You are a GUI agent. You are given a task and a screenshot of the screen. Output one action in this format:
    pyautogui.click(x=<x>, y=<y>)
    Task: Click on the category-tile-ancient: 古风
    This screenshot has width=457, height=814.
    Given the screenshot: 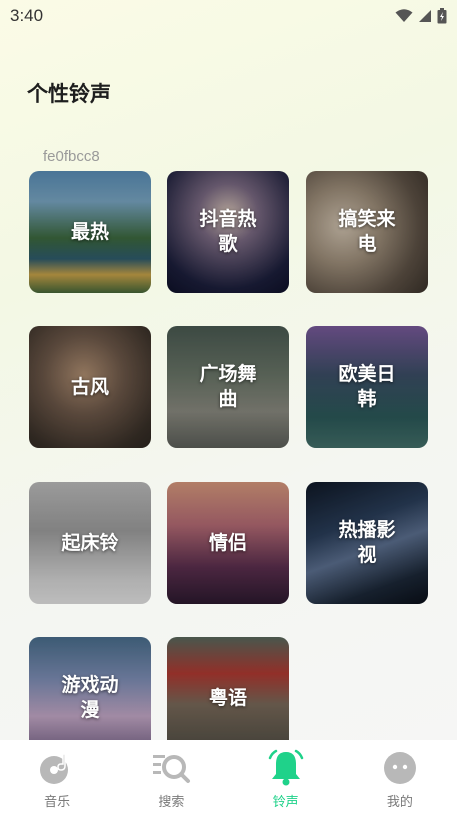 What is the action you would take?
    pyautogui.click(x=90, y=387)
    